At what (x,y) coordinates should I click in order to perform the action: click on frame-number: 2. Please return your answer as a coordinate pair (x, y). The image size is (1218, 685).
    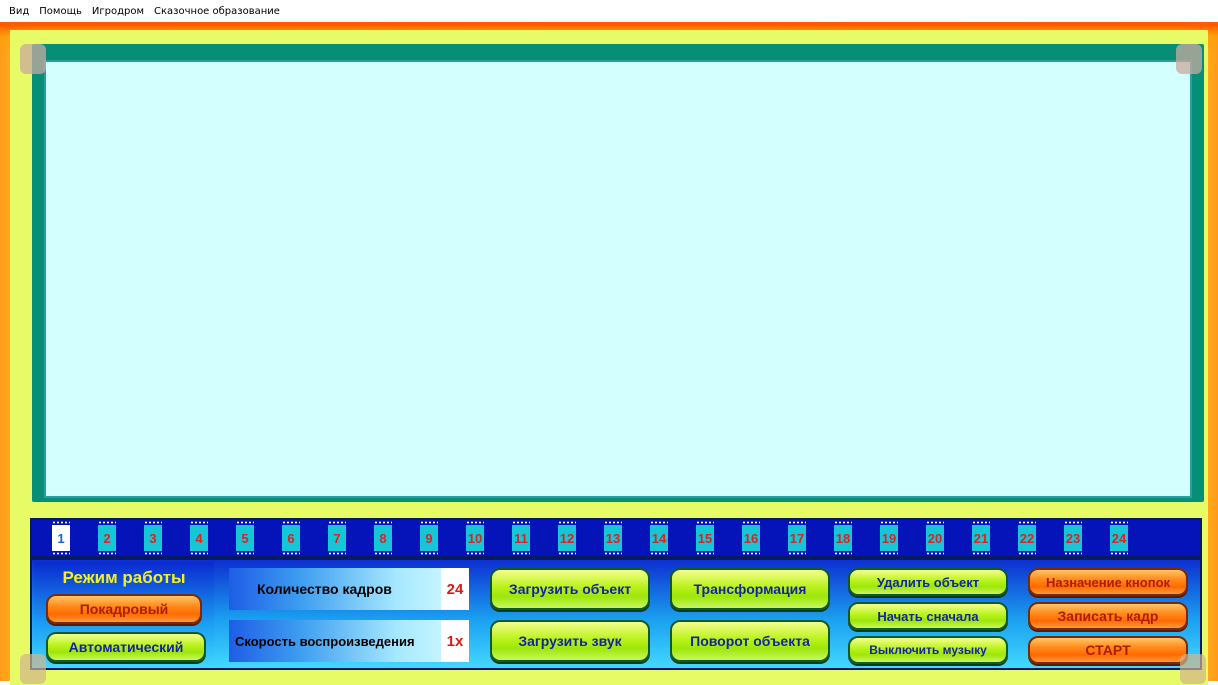
    Looking at the image, I should click on (107, 538).